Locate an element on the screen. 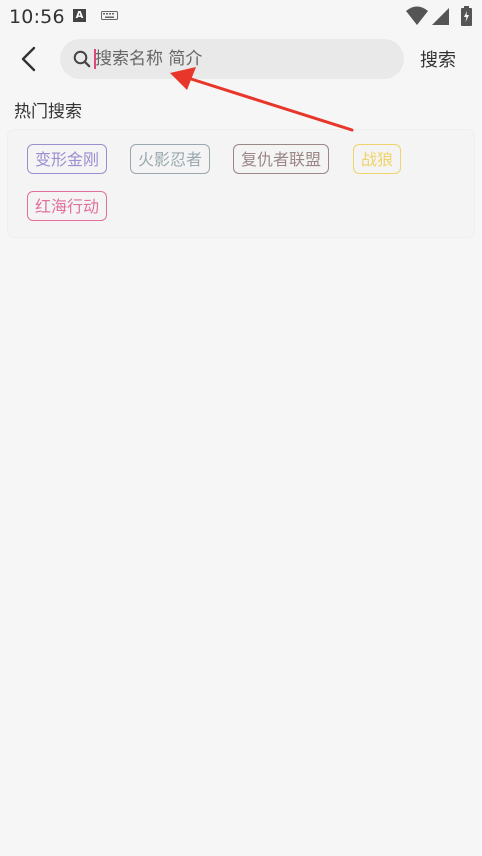  search-icon is located at coordinates (82, 59).